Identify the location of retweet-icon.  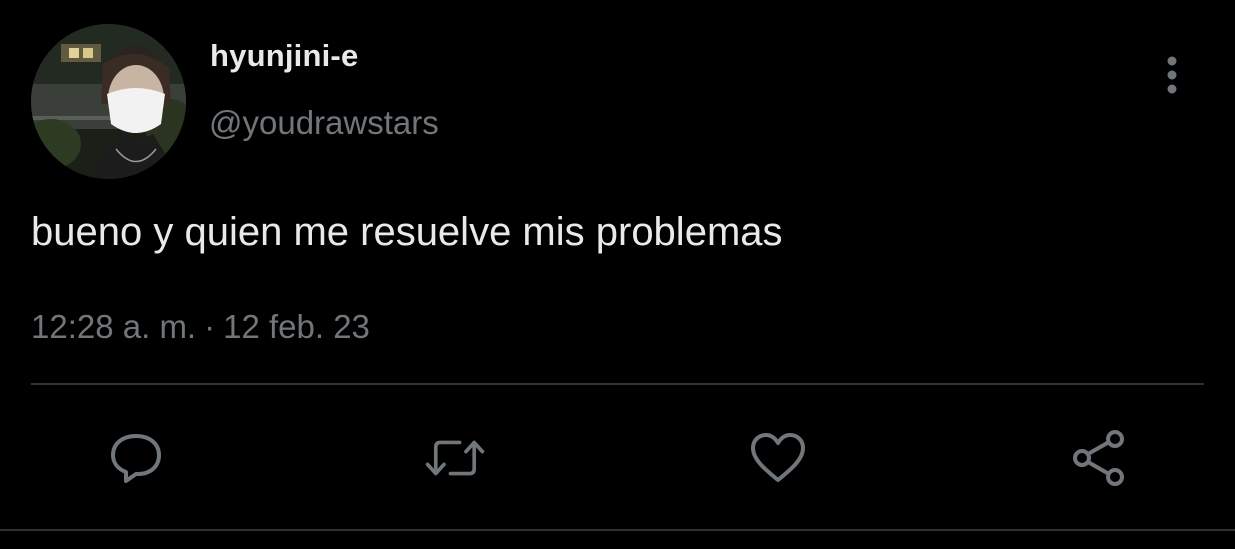
(455, 458).